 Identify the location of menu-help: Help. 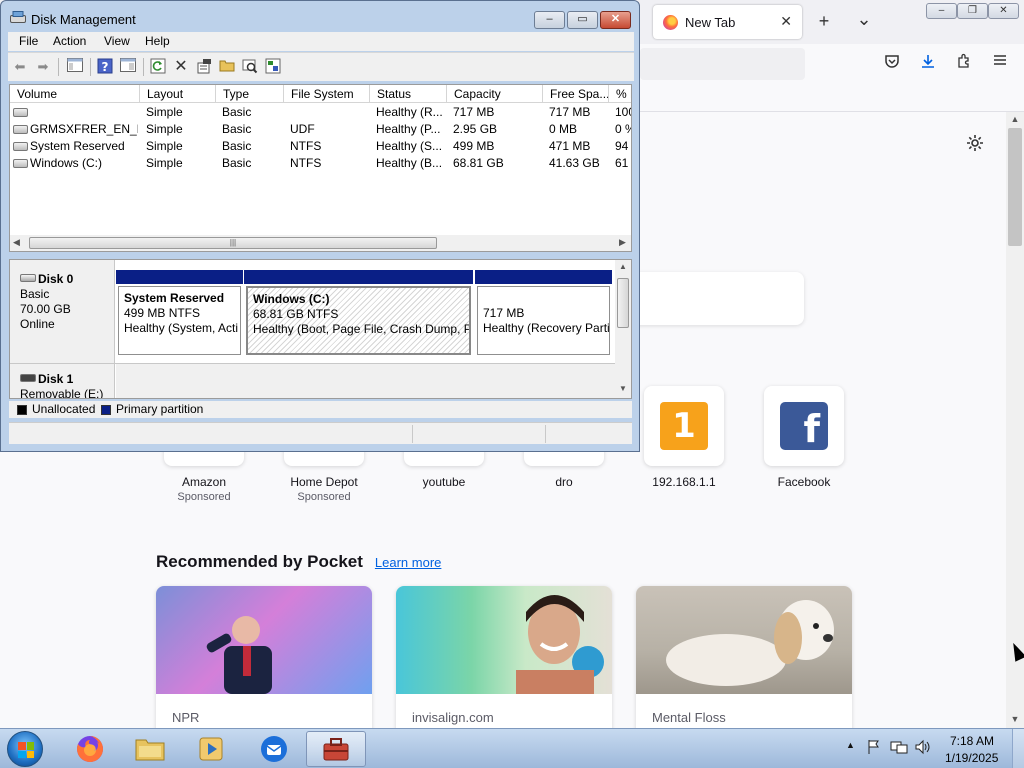
(157, 41).